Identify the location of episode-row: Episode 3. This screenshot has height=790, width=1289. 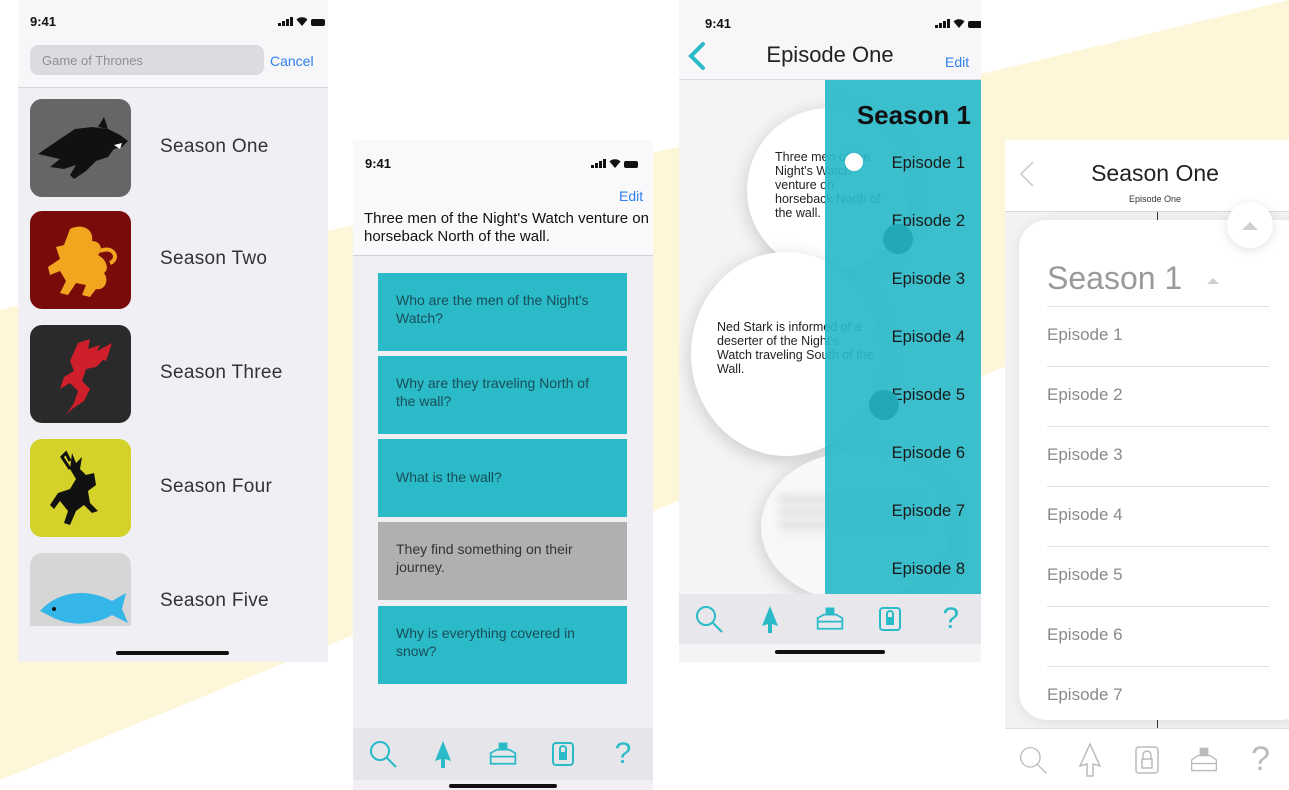
(1158, 457).